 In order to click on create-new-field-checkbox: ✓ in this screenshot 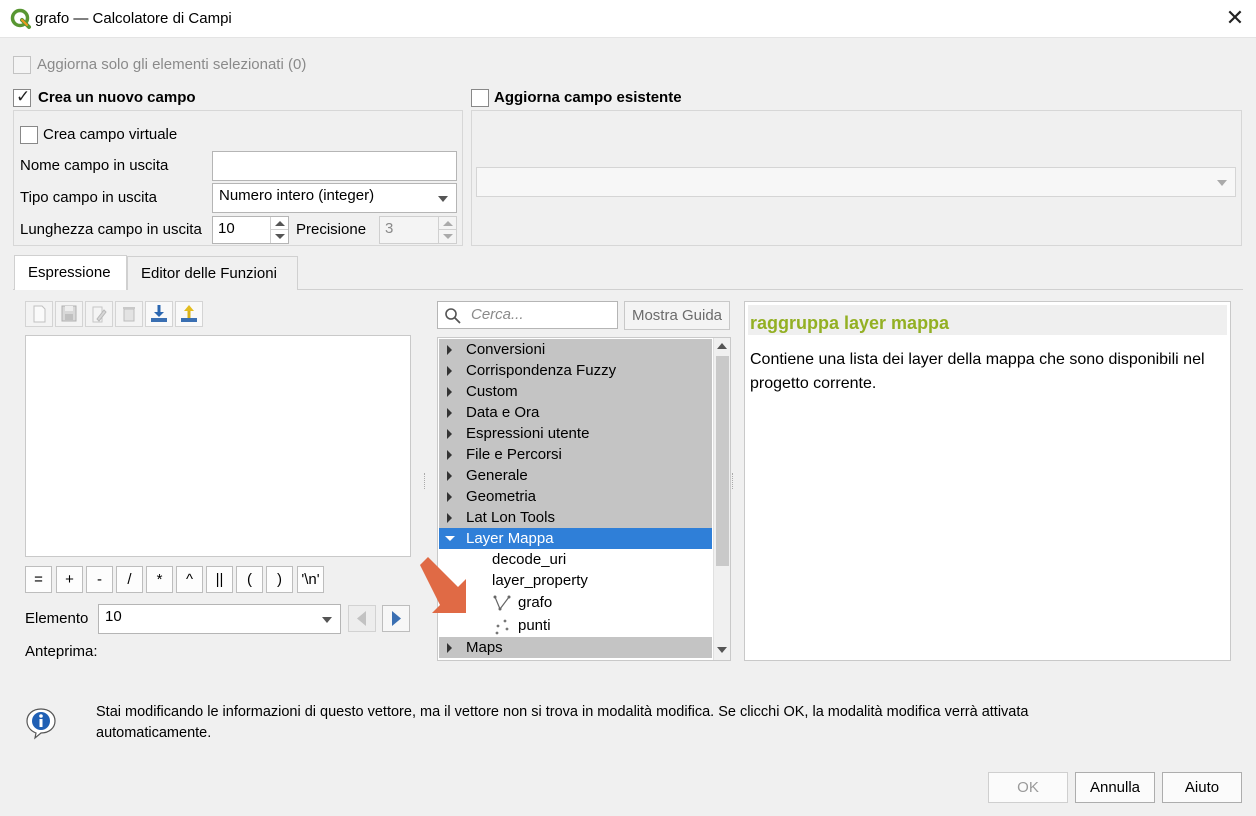, I will do `click(22, 97)`.